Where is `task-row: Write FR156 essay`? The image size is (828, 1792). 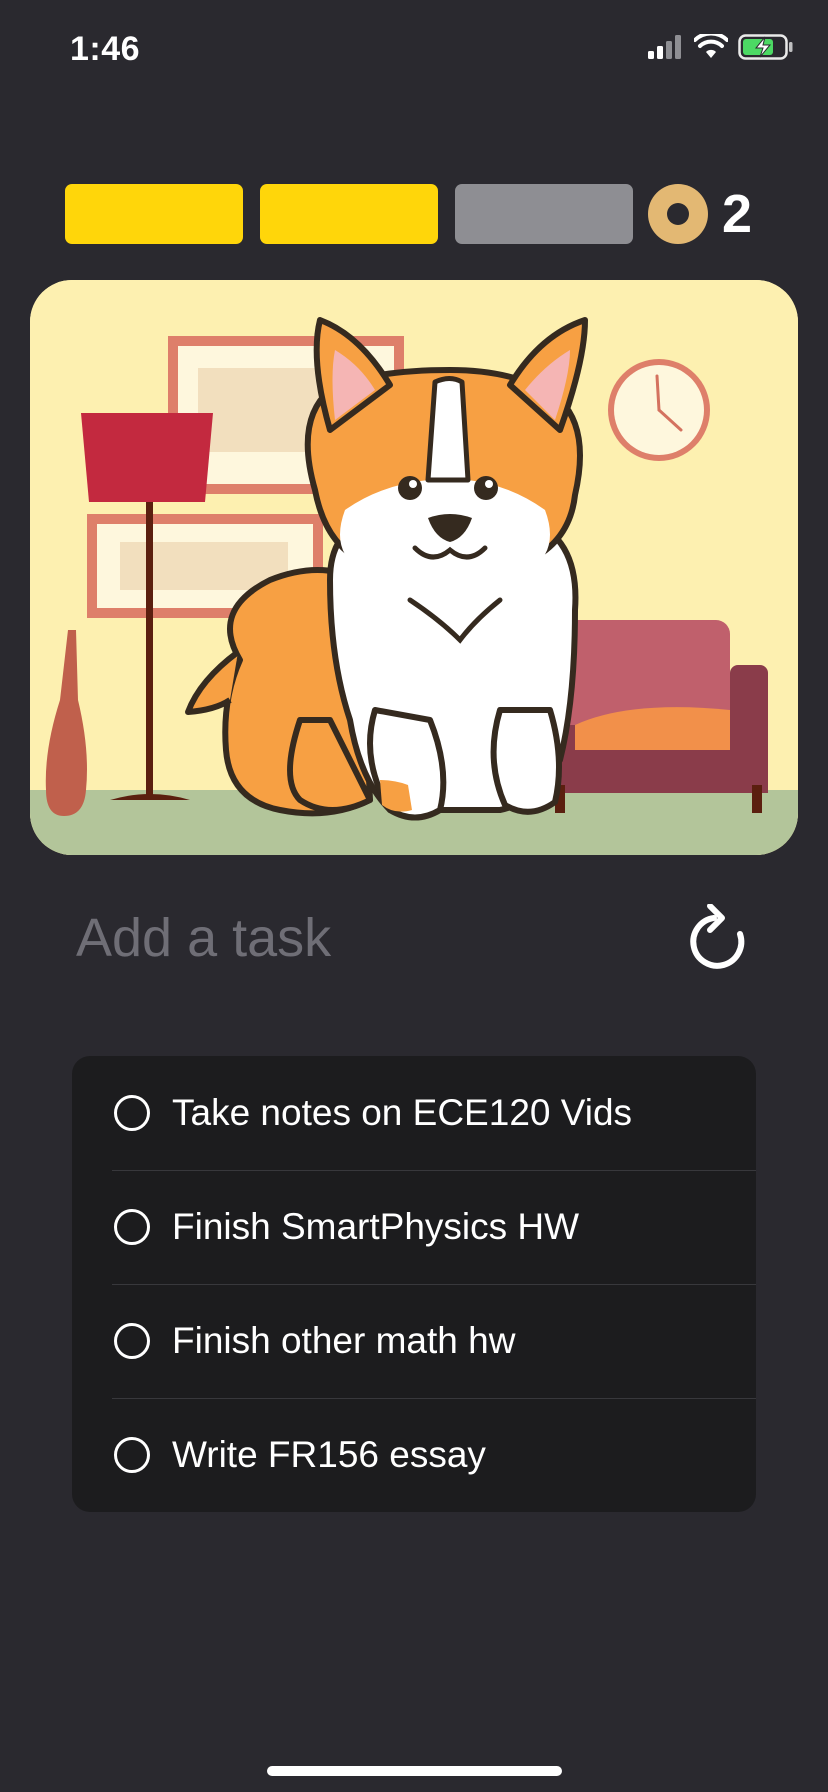 task-row: Write FR156 essay is located at coordinates (414, 1455).